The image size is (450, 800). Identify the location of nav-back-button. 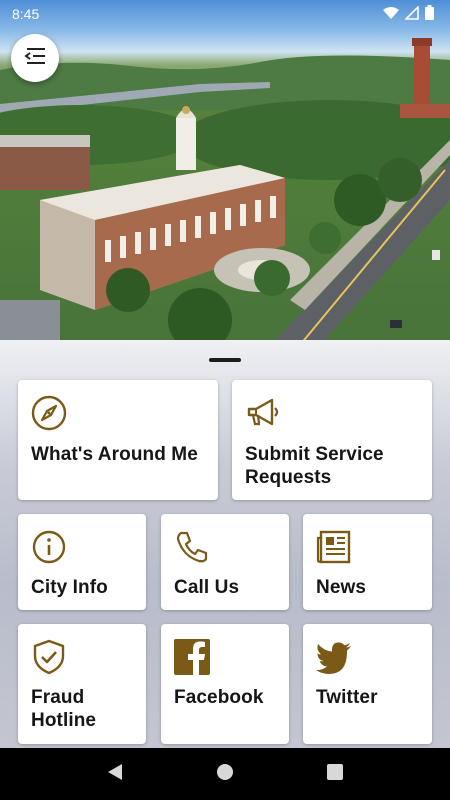
(115, 774).